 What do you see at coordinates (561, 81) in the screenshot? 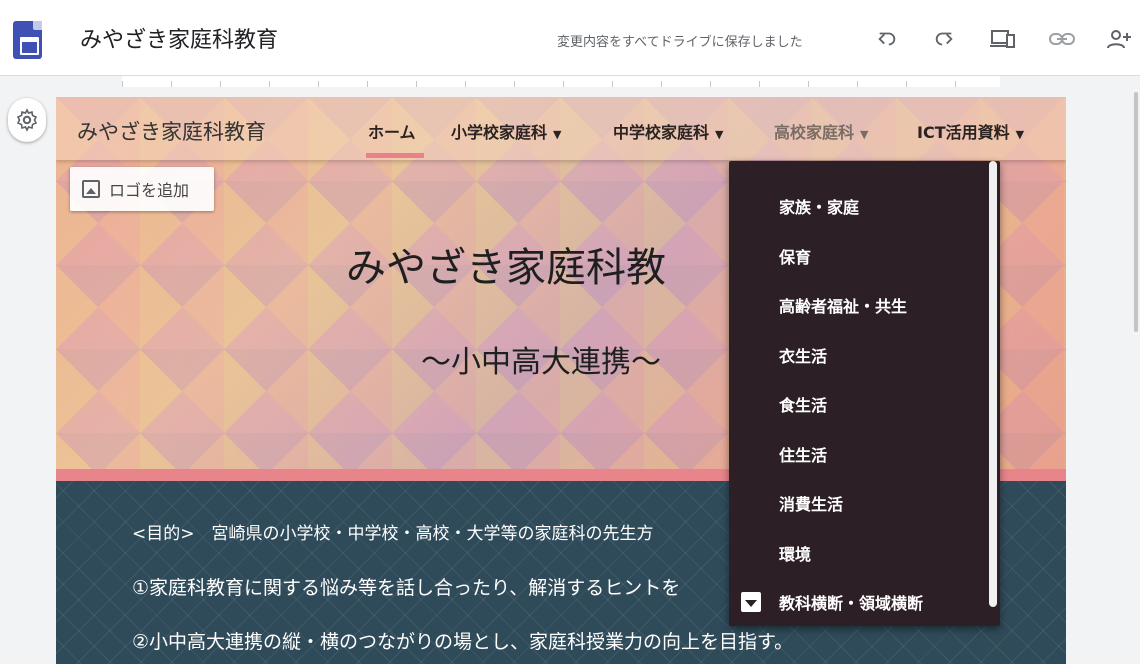
I see `ruler` at bounding box center [561, 81].